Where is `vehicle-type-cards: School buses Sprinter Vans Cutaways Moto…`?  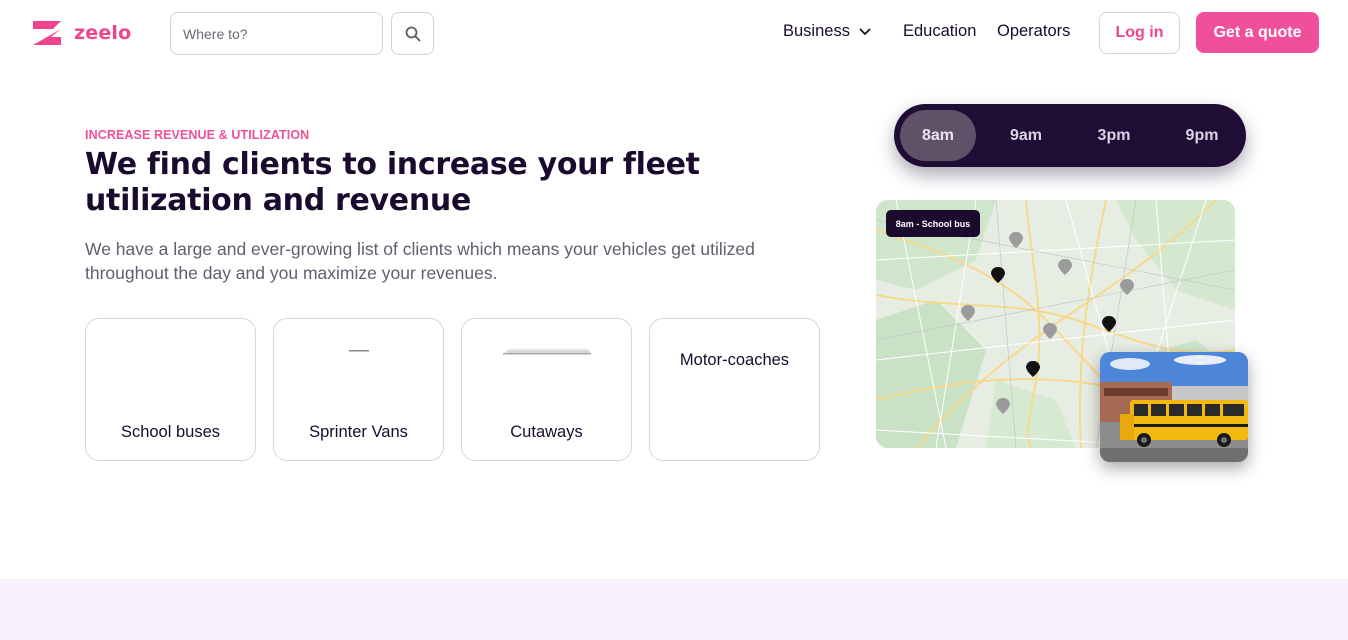 vehicle-type-cards: School buses Sprinter Vans Cutaways Moto… is located at coordinates (452, 389).